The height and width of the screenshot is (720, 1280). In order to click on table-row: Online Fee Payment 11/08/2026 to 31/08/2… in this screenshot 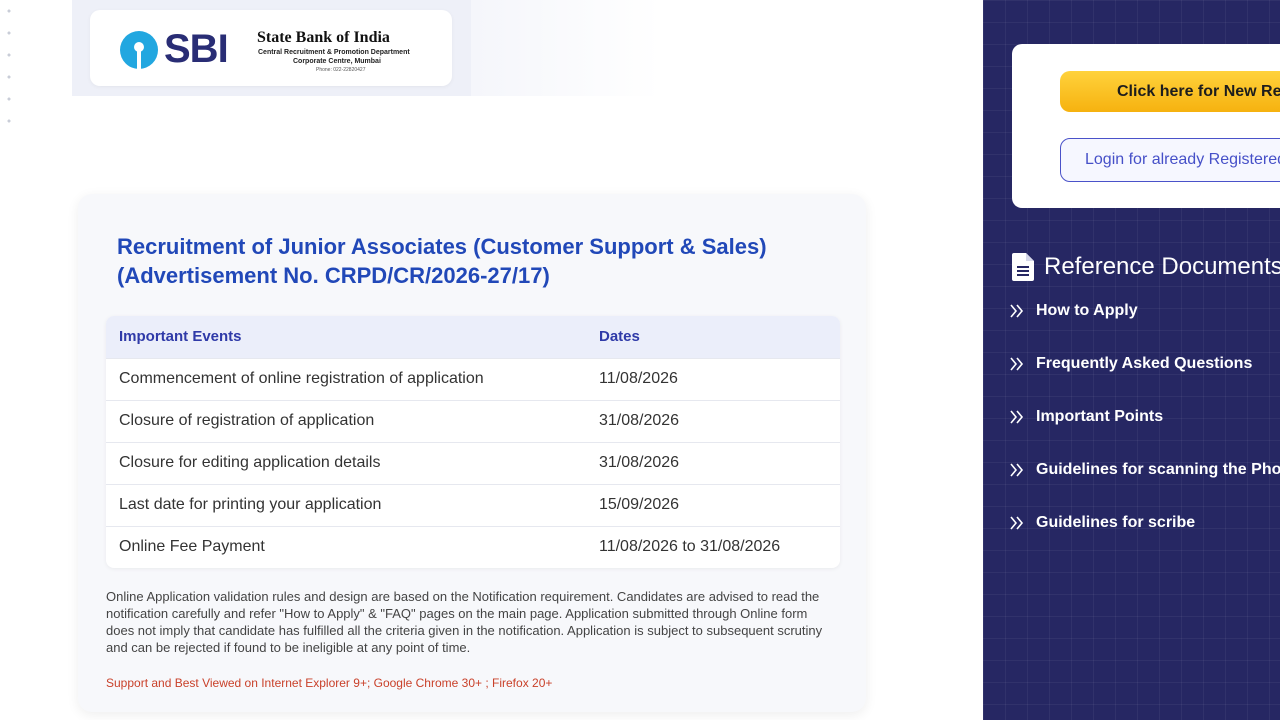, I will do `click(473, 546)`.